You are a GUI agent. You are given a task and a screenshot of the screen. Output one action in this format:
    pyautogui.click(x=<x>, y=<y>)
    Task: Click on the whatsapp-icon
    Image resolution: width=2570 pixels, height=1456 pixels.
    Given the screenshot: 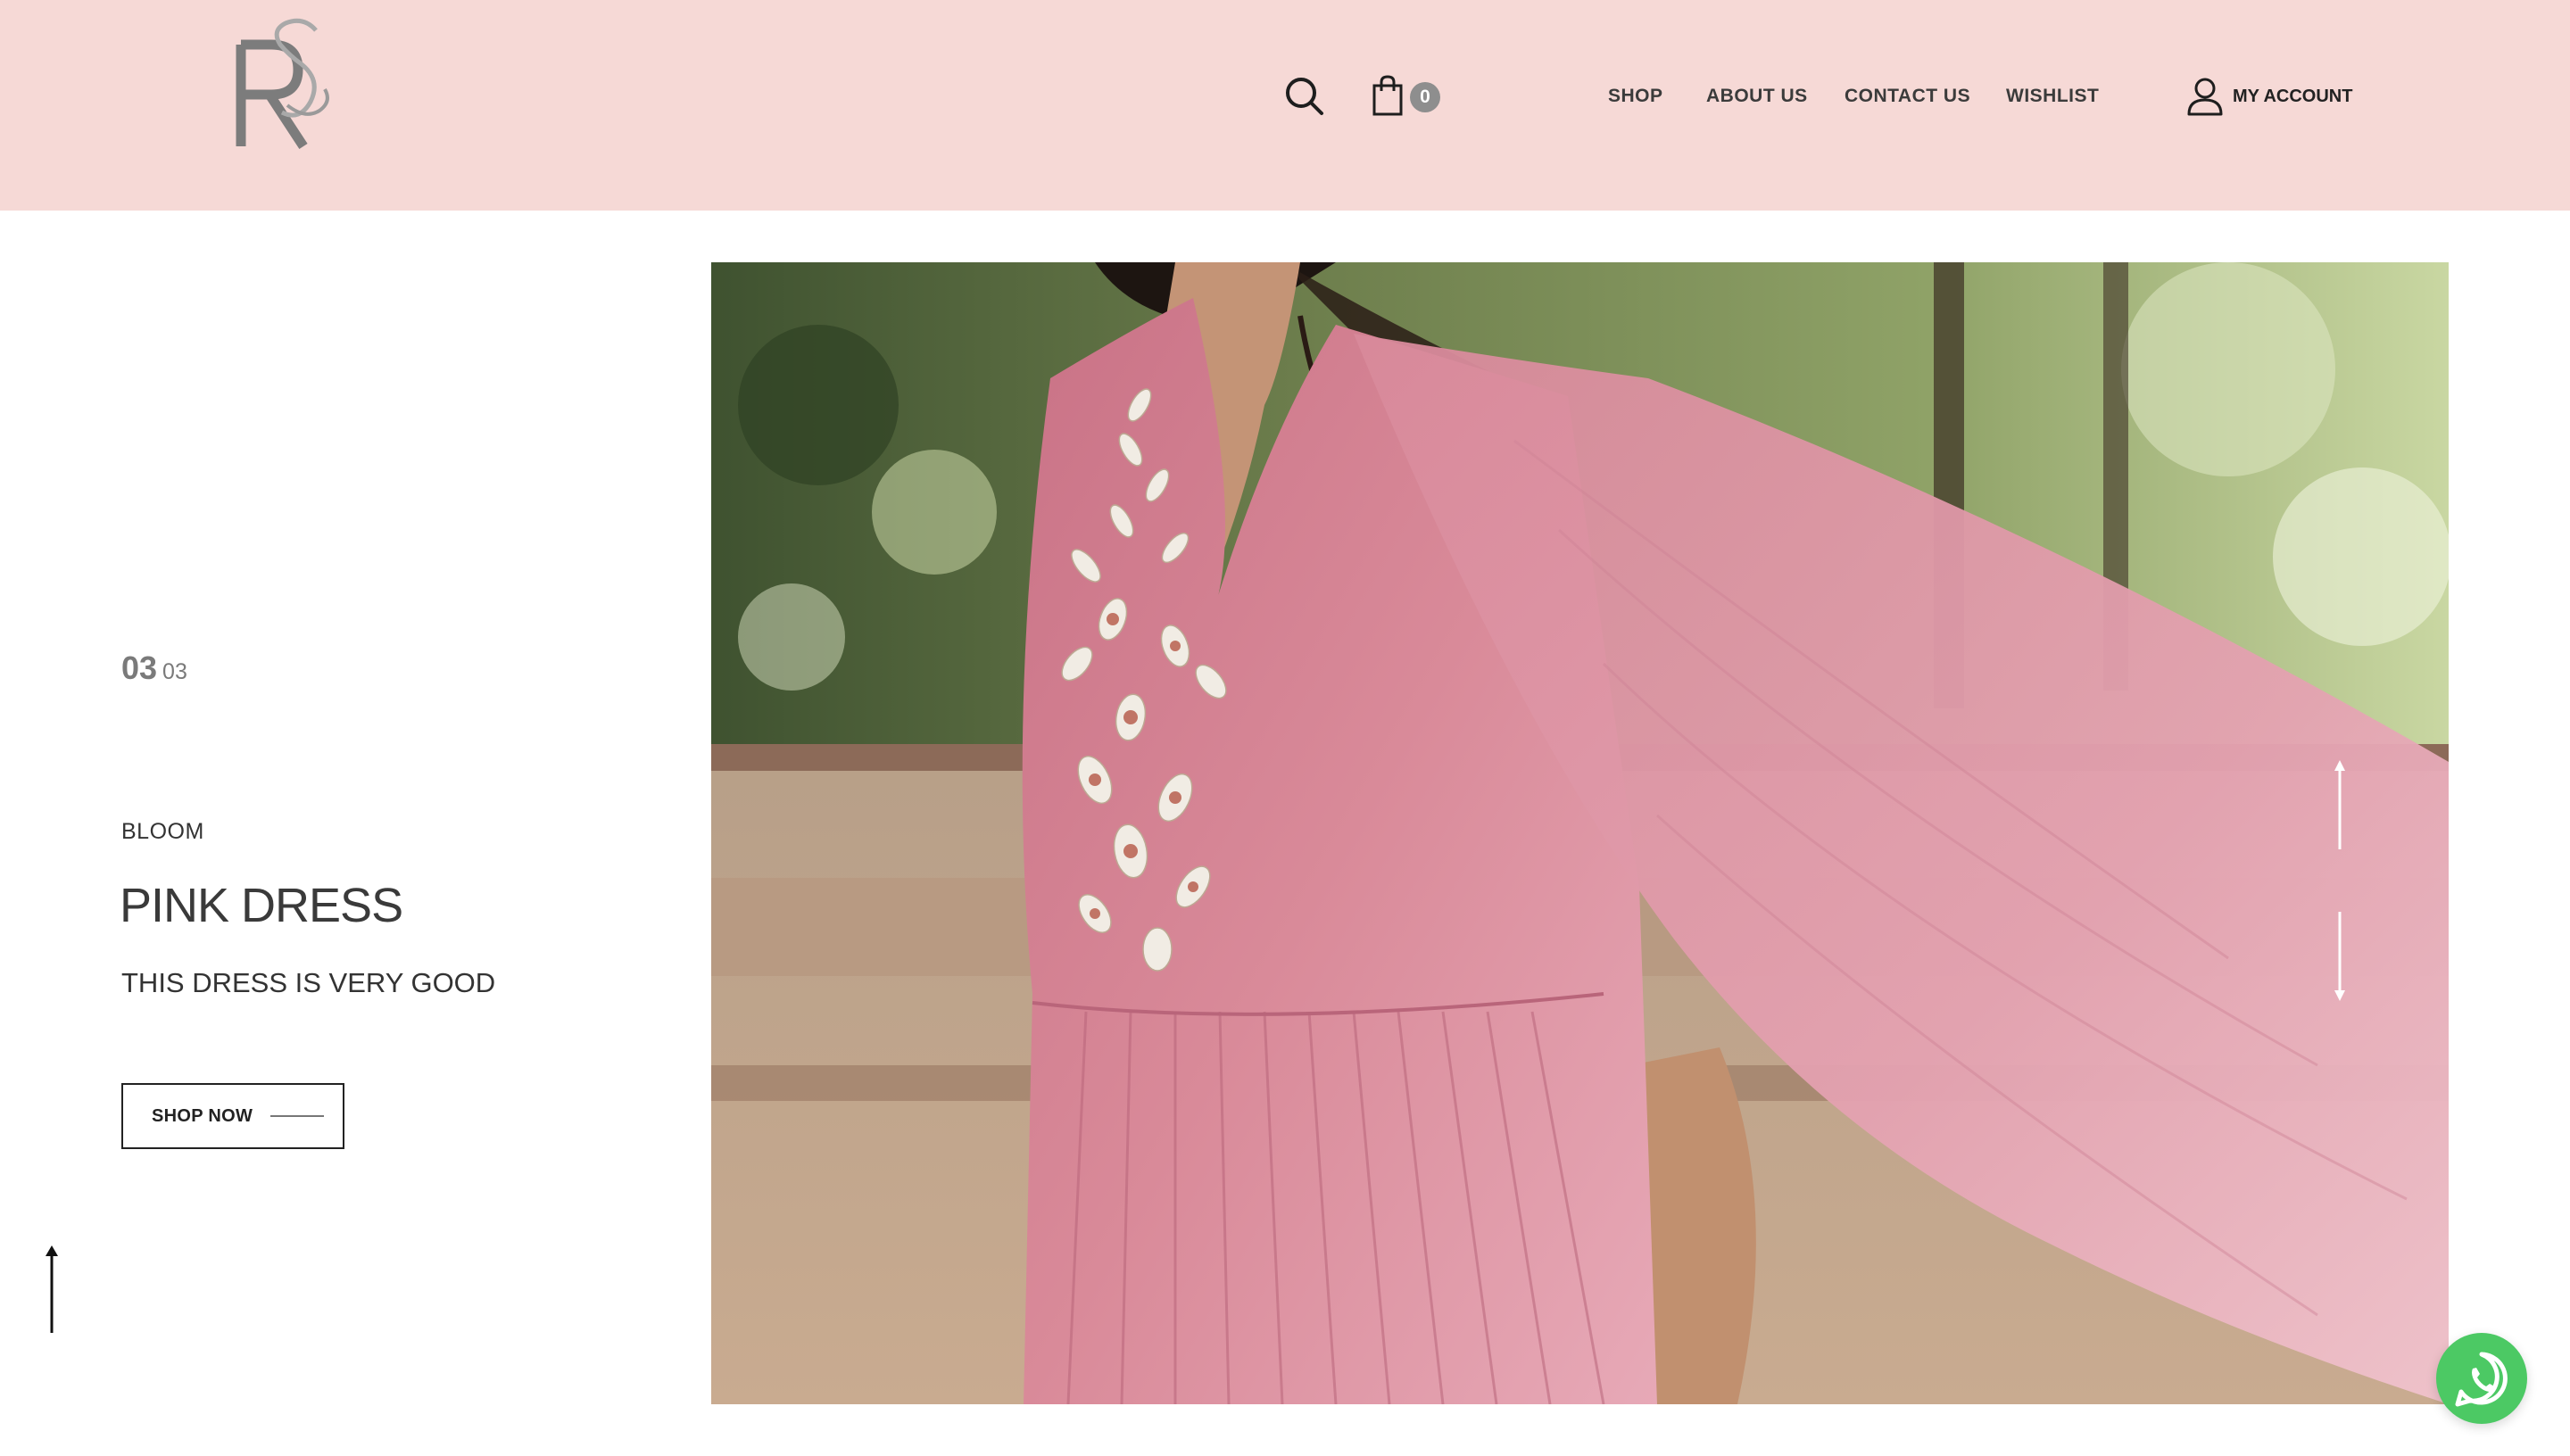 What is the action you would take?
    pyautogui.click(x=2481, y=1379)
    